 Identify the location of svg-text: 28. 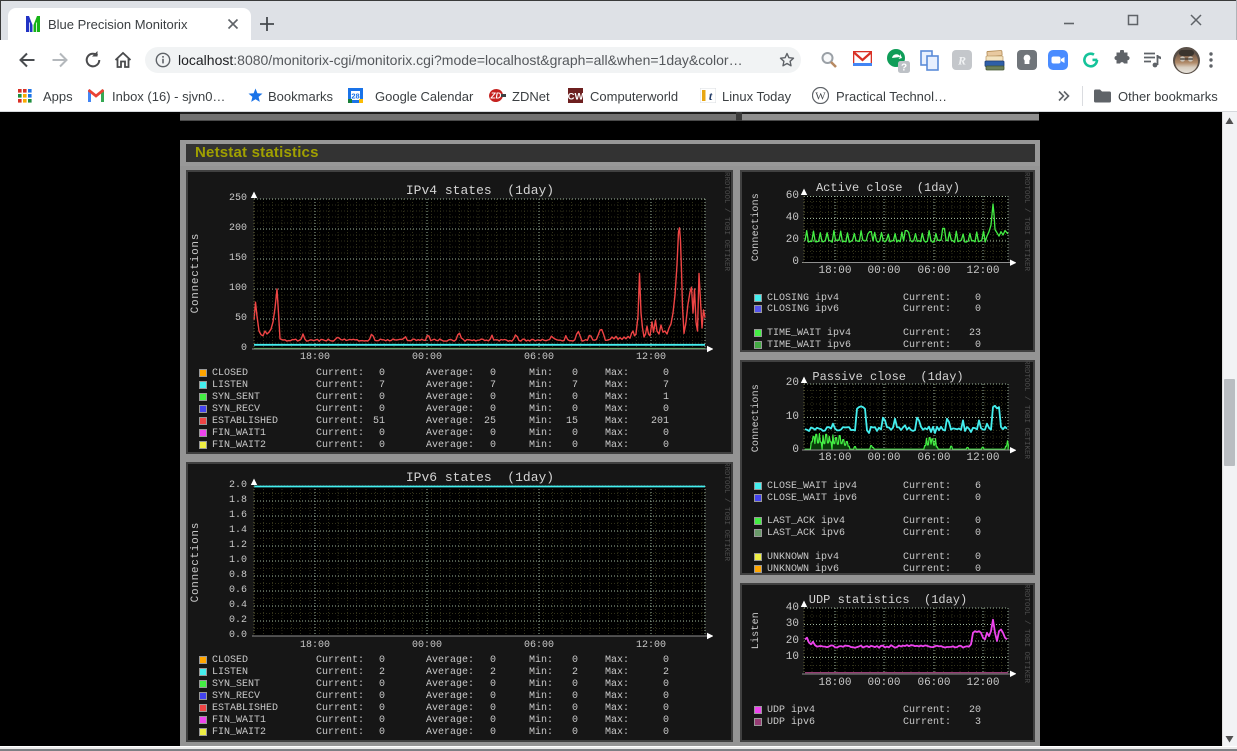
(355, 96).